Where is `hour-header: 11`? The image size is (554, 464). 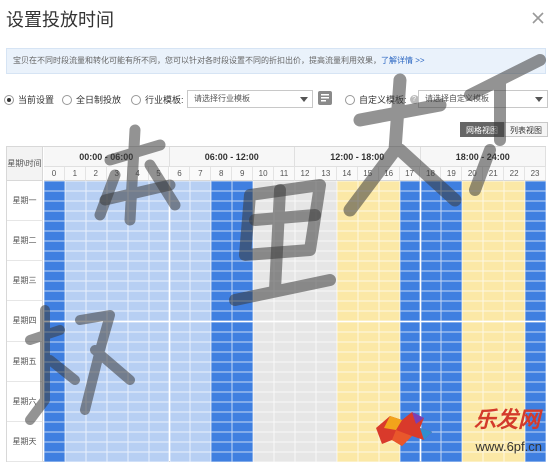 hour-header: 11 is located at coordinates (284, 174).